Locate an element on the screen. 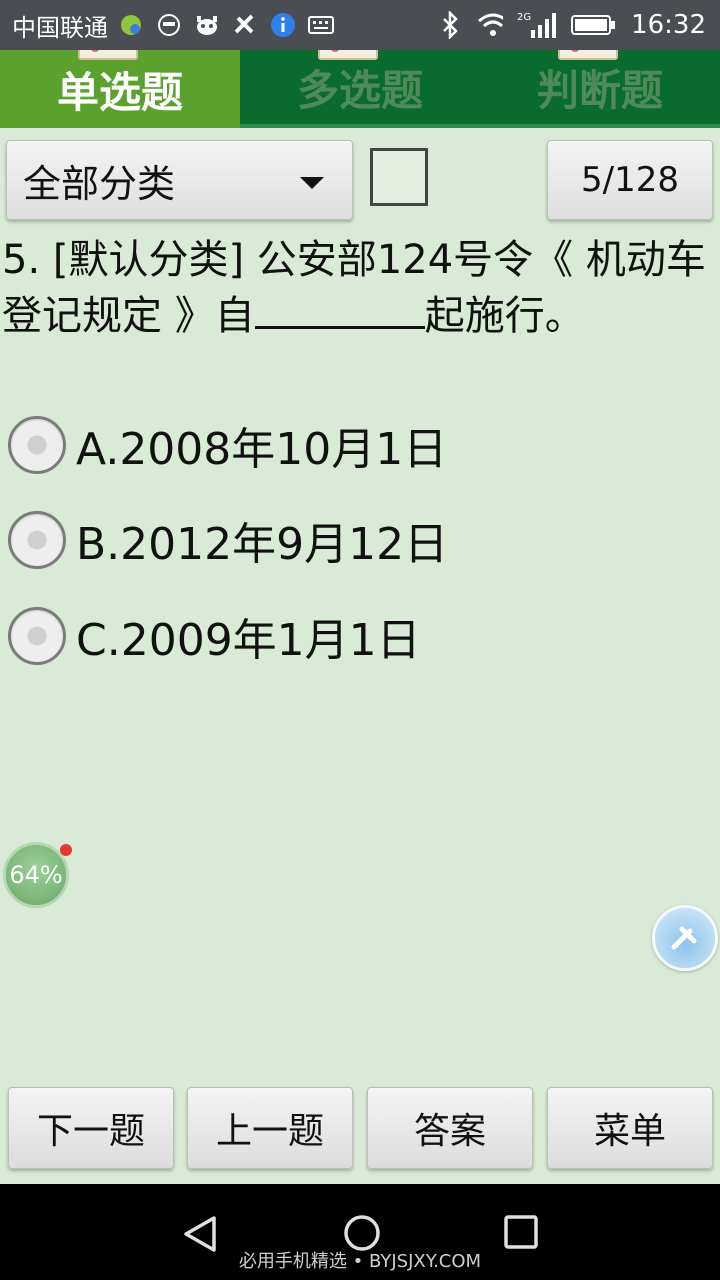 The width and height of the screenshot is (720, 1280). option-a-label: A.2008年10月1日 is located at coordinates (262, 449).